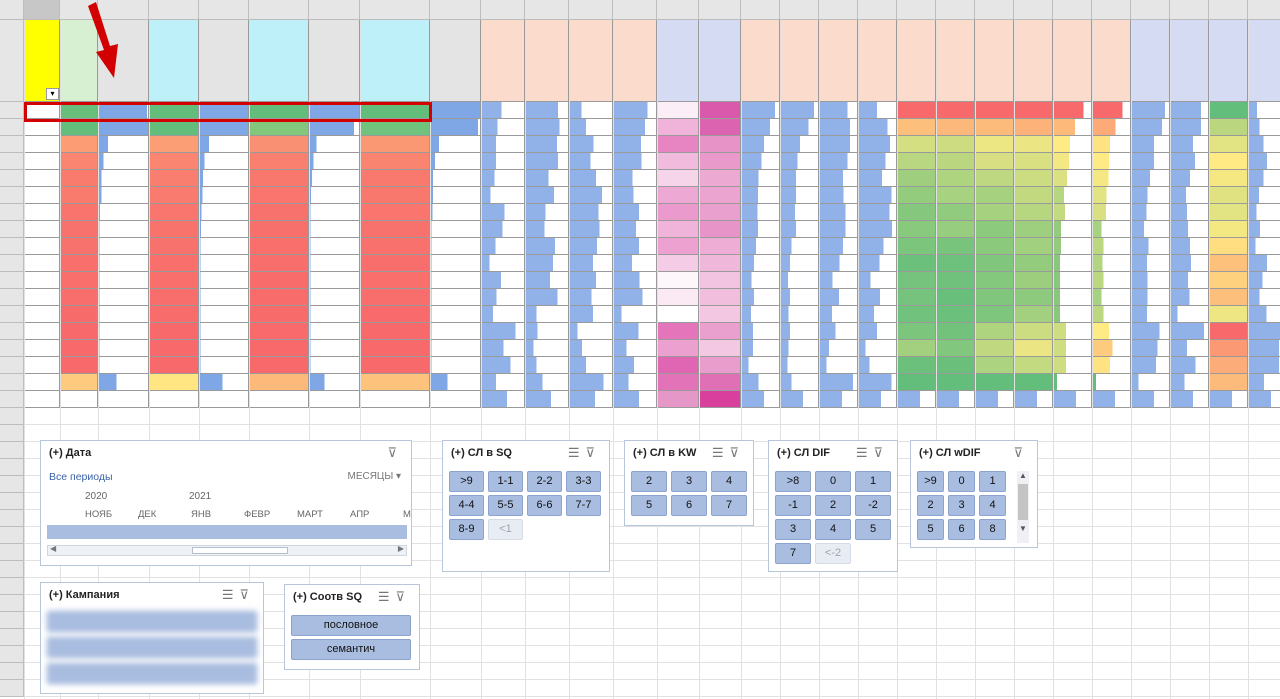 The width and height of the screenshot is (1280, 699). What do you see at coordinates (227, 550) in the screenshot?
I see `timeline-scrollbar: ◀ ▶` at bounding box center [227, 550].